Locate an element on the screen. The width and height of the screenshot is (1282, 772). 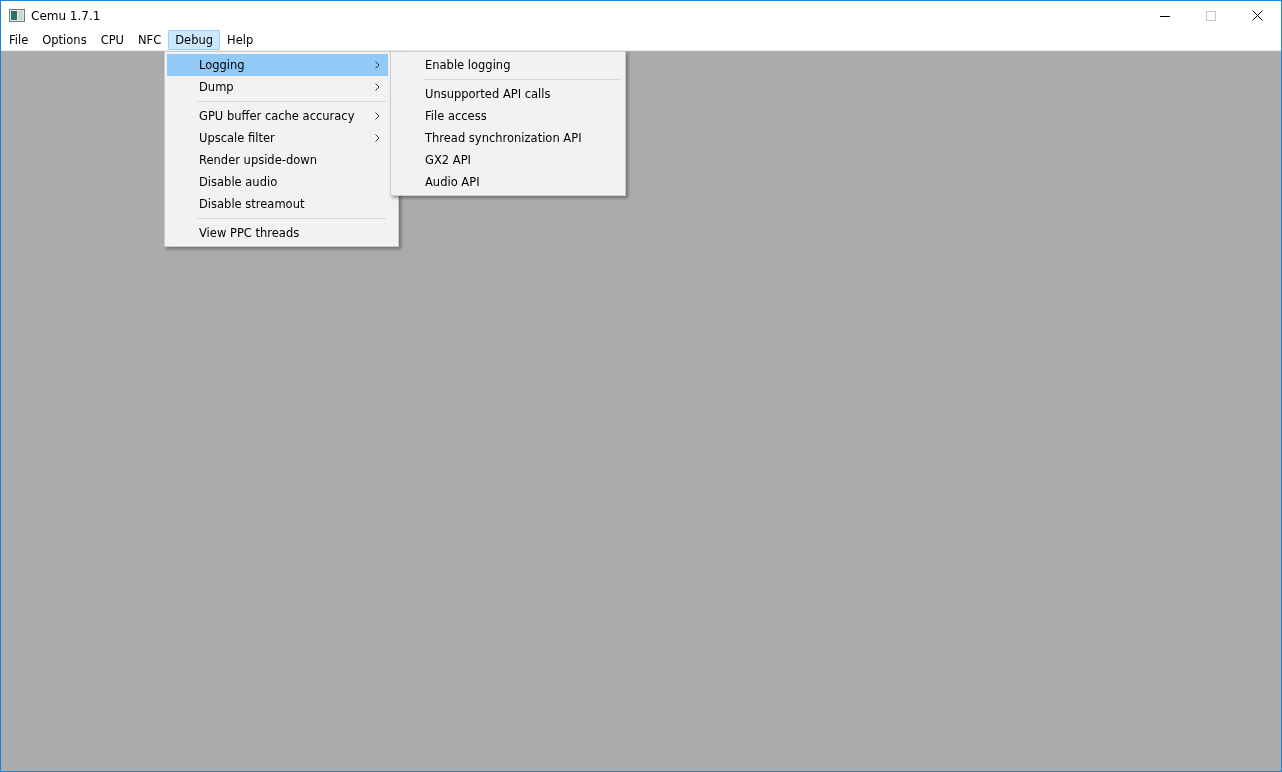
menu-item: Thread synchronization API is located at coordinates (508, 138).